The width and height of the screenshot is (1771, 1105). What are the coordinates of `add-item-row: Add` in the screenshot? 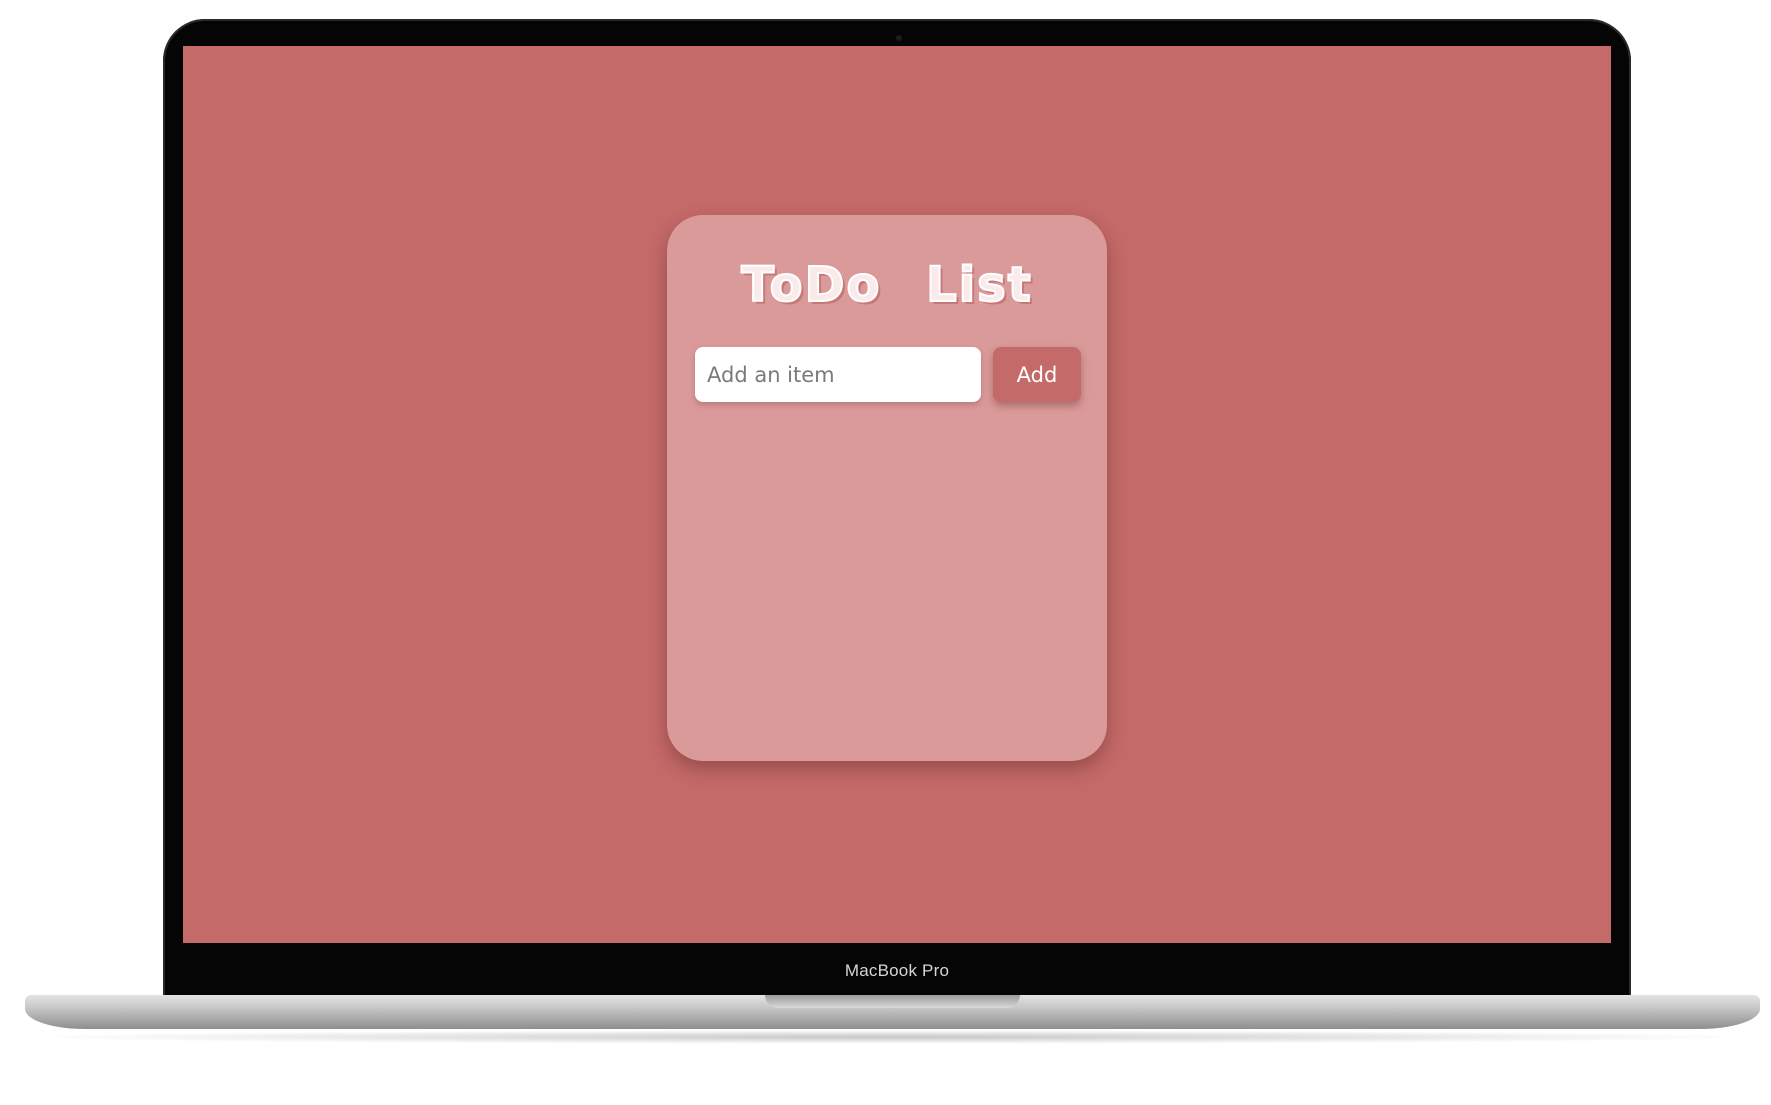 It's located at (888, 374).